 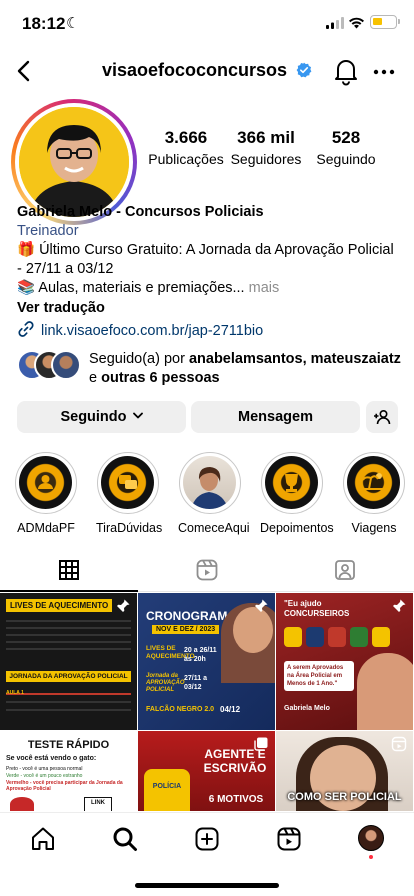 I want to click on tab-posts-grid, so click(x=69, y=570).